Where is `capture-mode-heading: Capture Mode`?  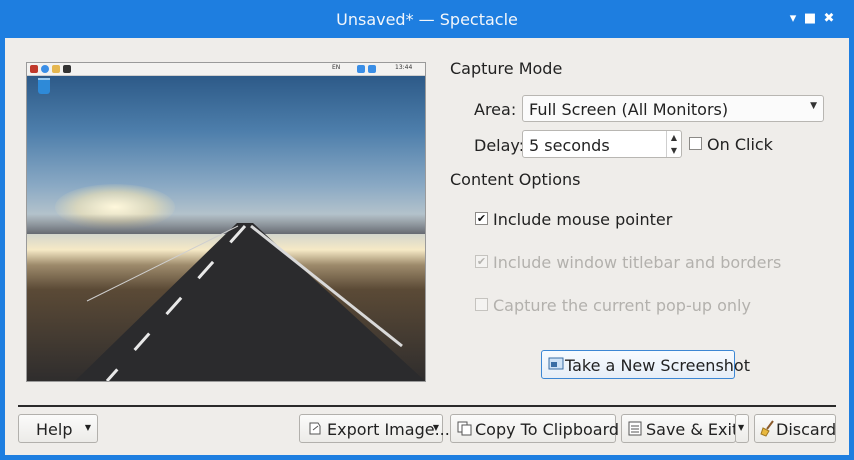
capture-mode-heading: Capture Mode is located at coordinates (506, 68).